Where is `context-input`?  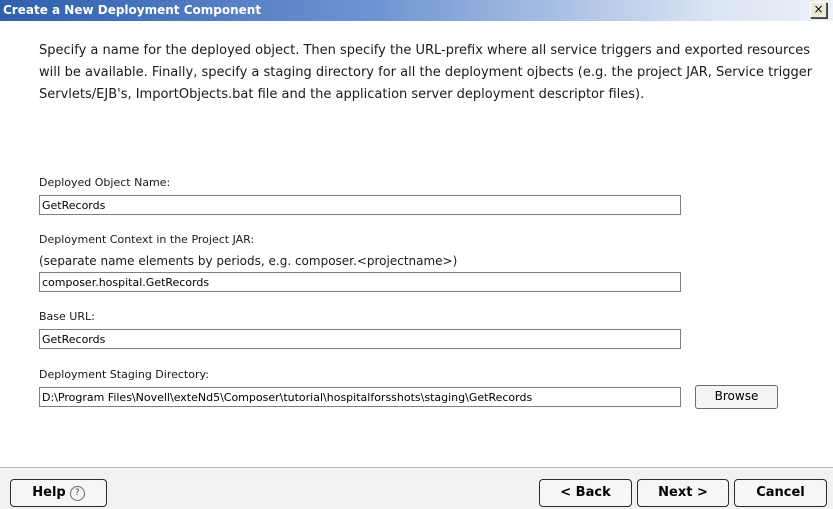
context-input is located at coordinates (360, 282).